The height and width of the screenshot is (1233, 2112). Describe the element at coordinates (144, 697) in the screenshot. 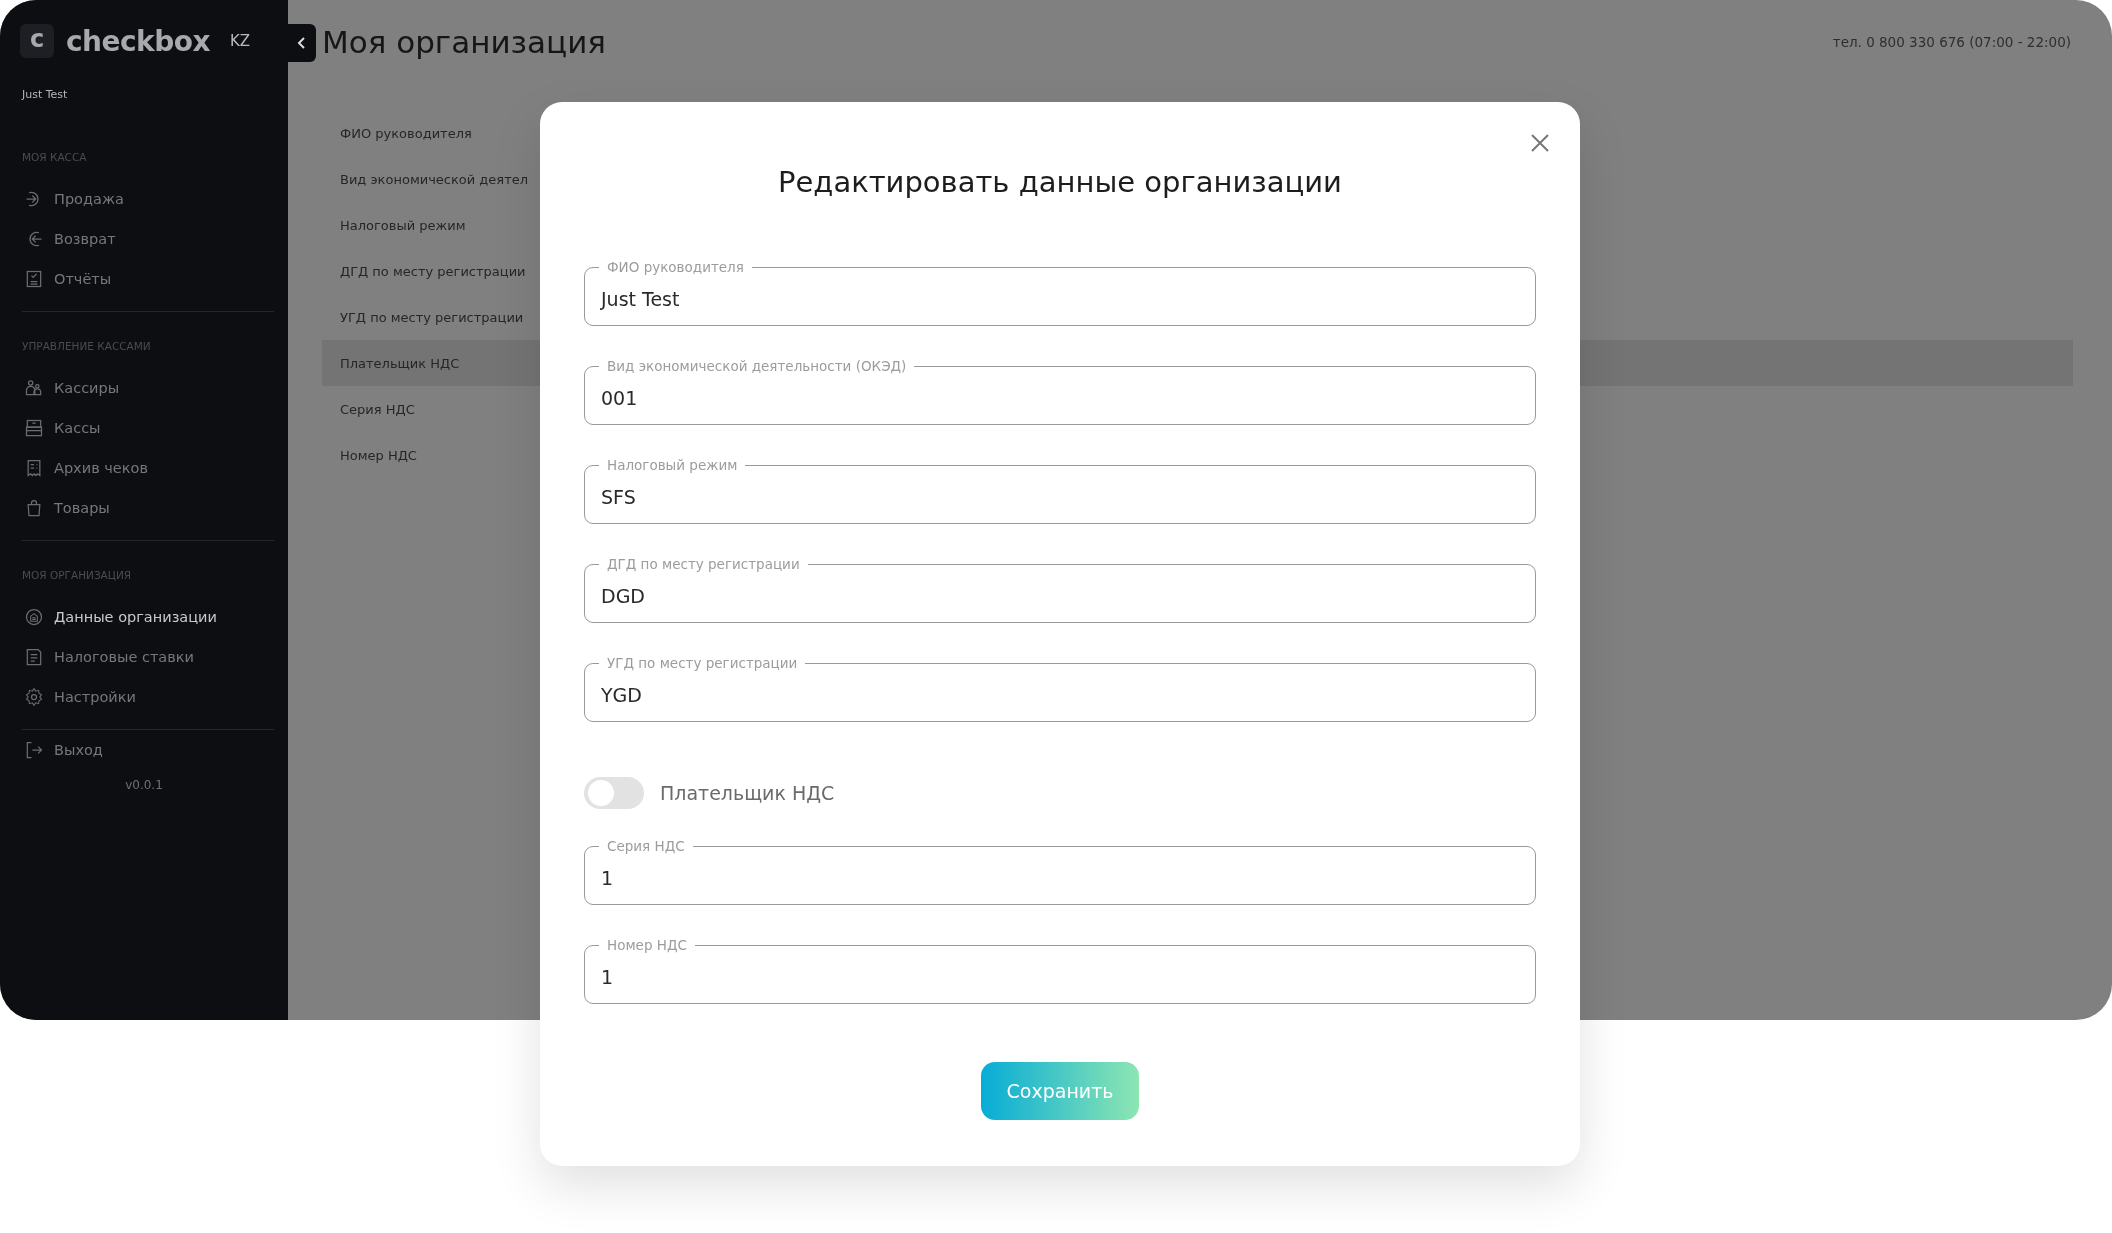

I see `nav-item: Настройки` at that location.